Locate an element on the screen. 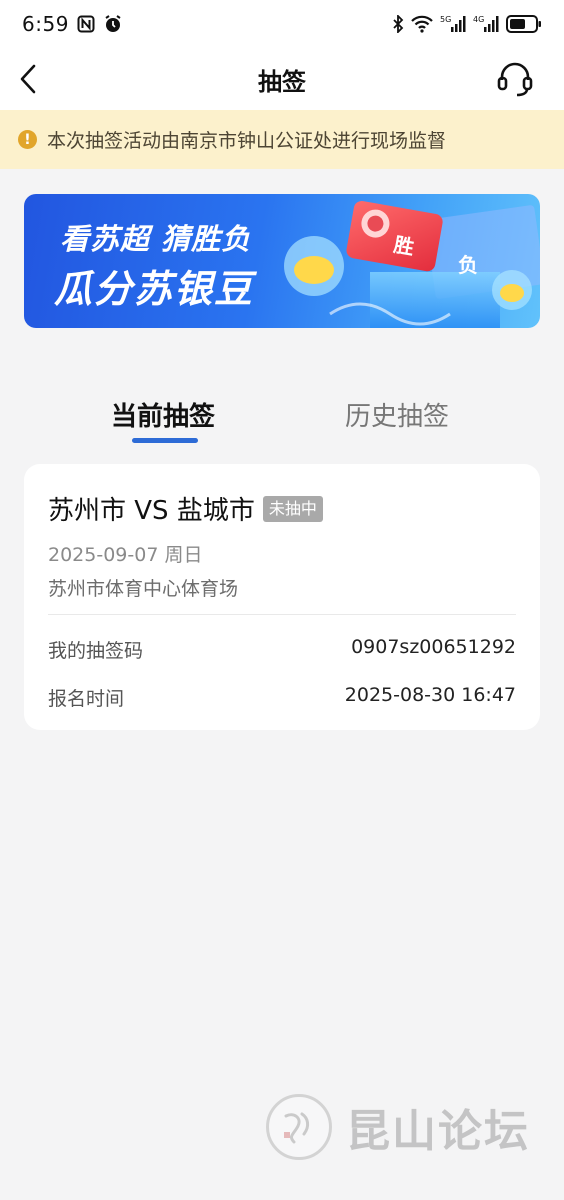 This screenshot has height=1200, width=564. customer-service-button is located at coordinates (515, 79).